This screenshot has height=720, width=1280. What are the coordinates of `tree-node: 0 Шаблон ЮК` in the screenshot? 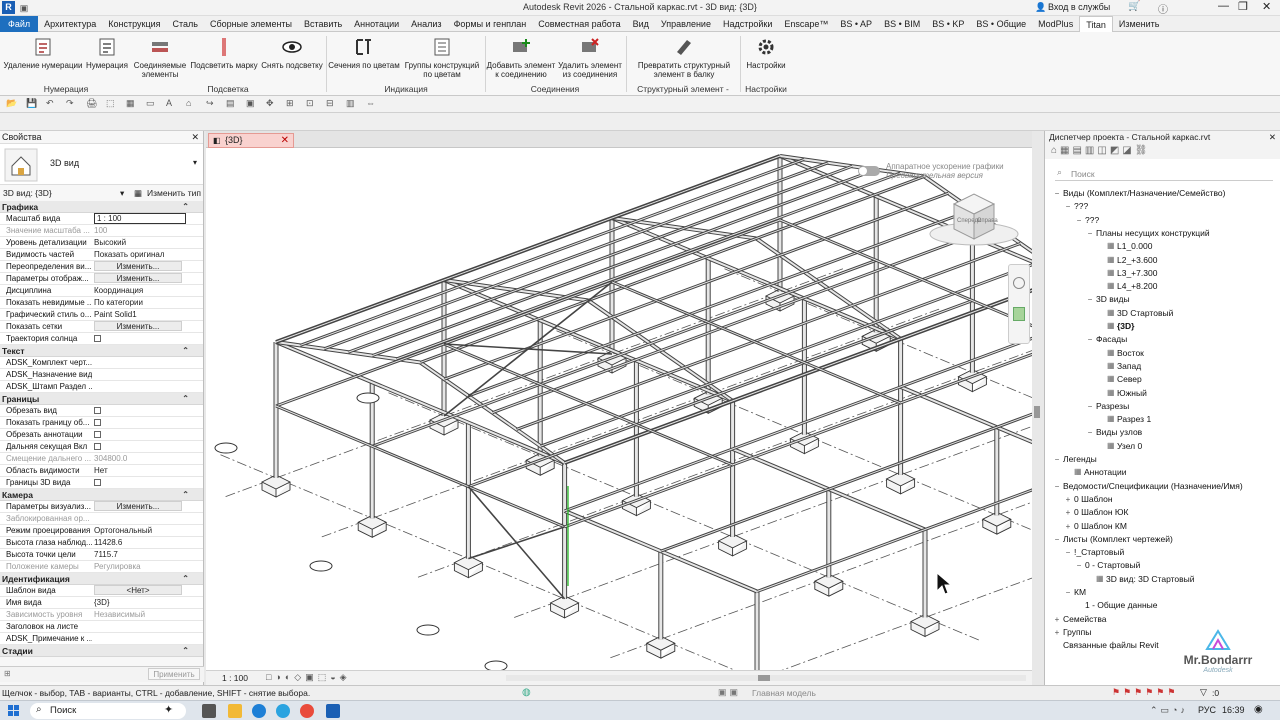 It's located at (1101, 512).